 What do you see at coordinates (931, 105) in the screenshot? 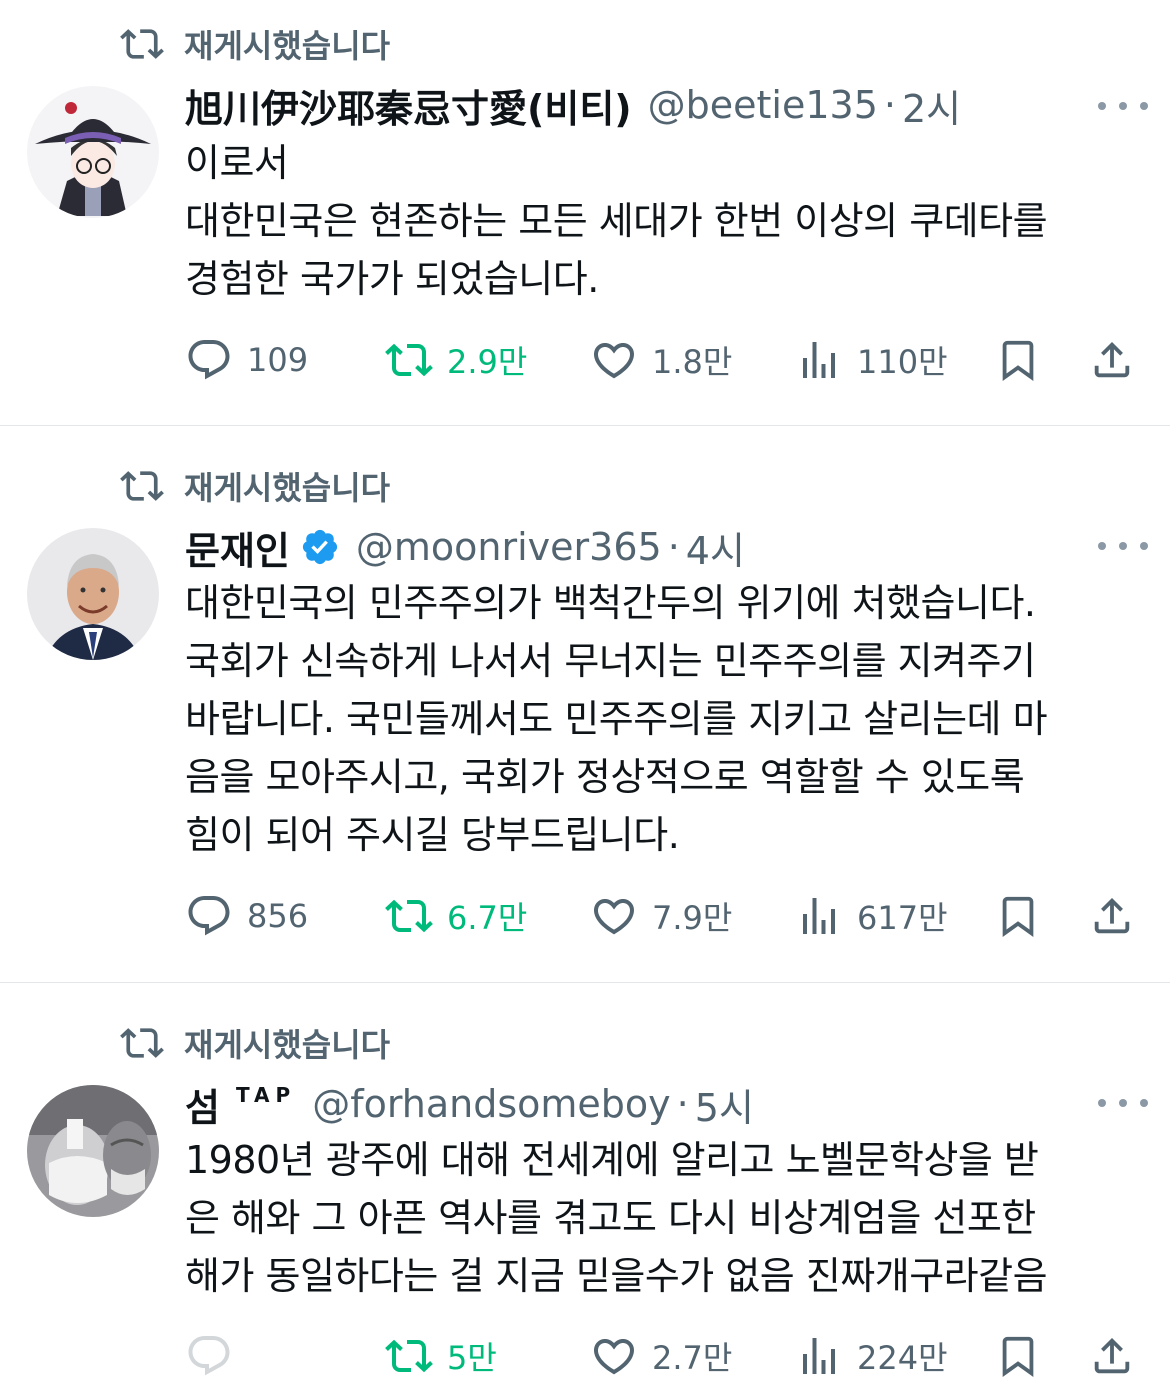
I see `timestamp: 2시` at bounding box center [931, 105].